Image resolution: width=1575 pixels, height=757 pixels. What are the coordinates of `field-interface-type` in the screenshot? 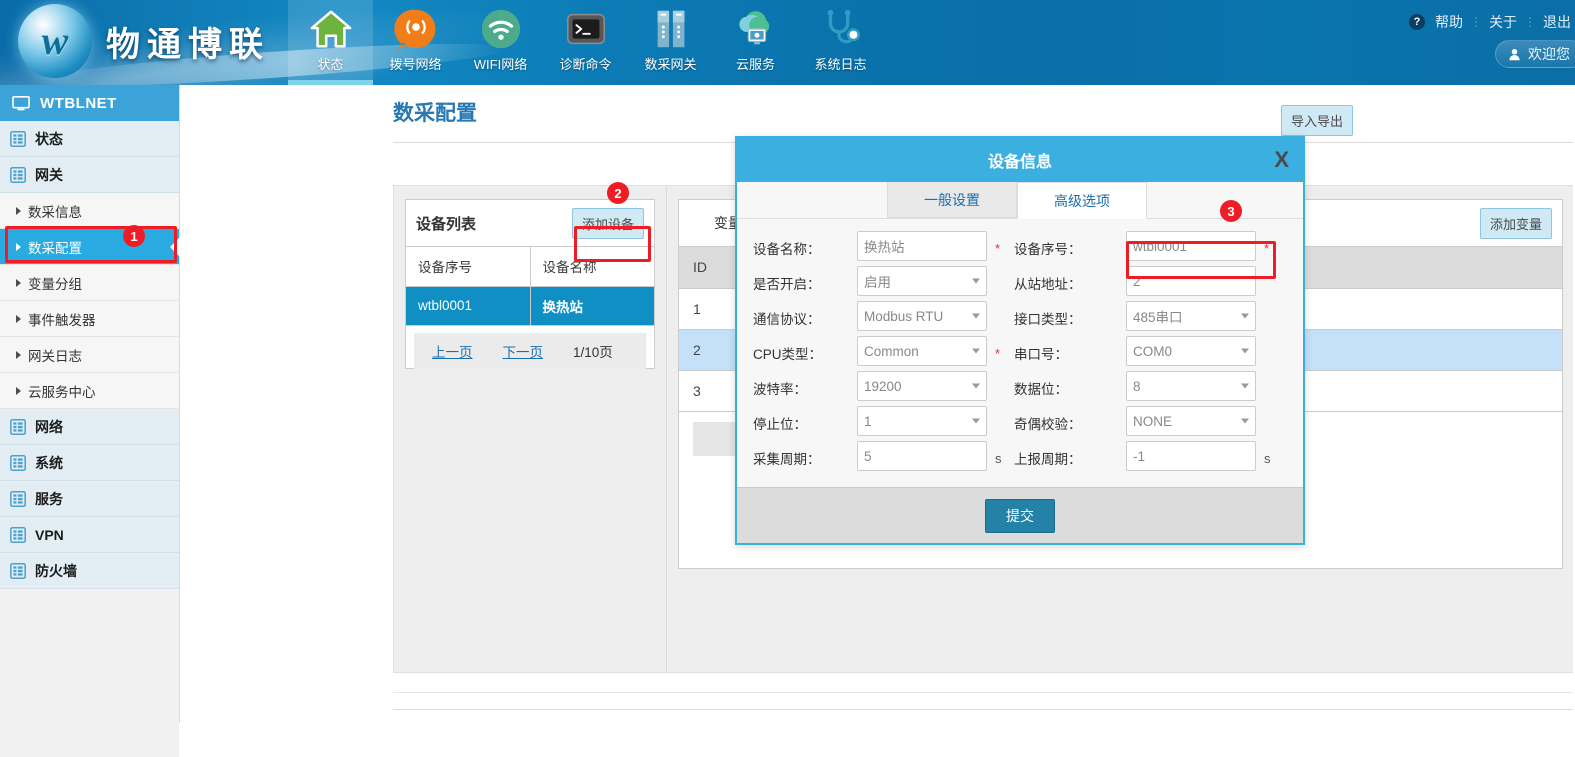 It's located at (1193, 318).